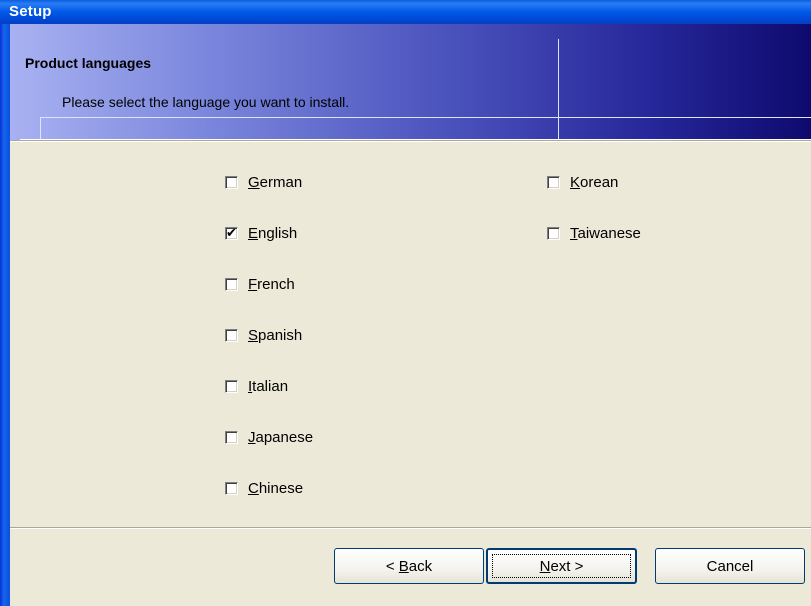  I want to click on label-text: nglish, so click(278, 233).